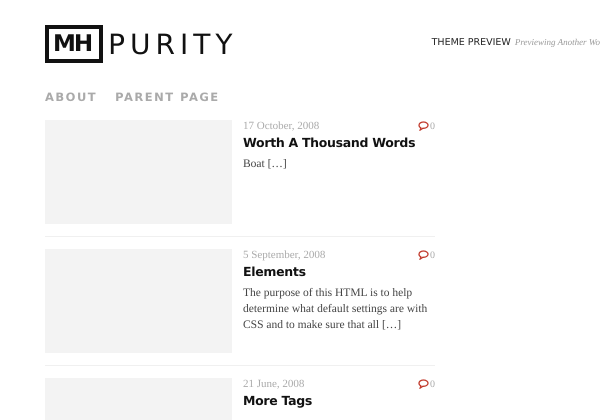  What do you see at coordinates (167, 97) in the screenshot?
I see `nav-link: PARENT PAGE` at bounding box center [167, 97].